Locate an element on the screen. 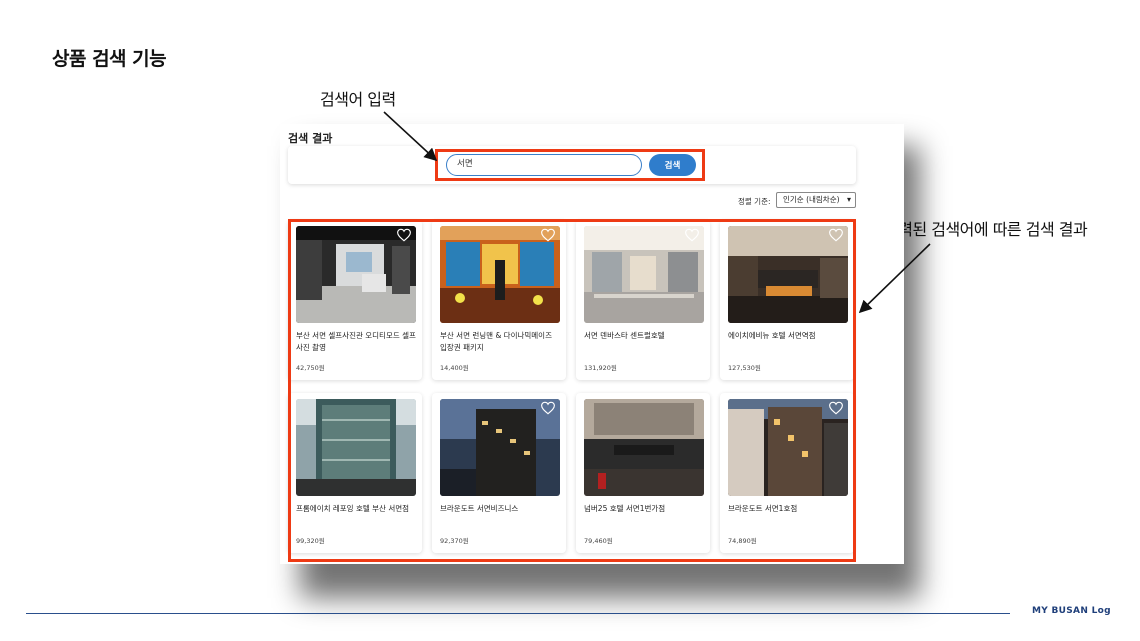 The image size is (1140, 641). search-highlight-box is located at coordinates (570, 165).